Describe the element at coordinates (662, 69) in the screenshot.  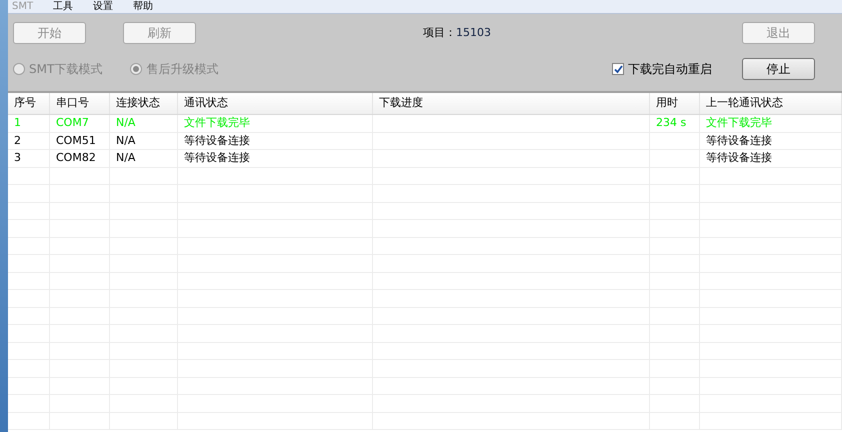
I see `auto-restart-checkbox: 下载完自动重启` at that location.